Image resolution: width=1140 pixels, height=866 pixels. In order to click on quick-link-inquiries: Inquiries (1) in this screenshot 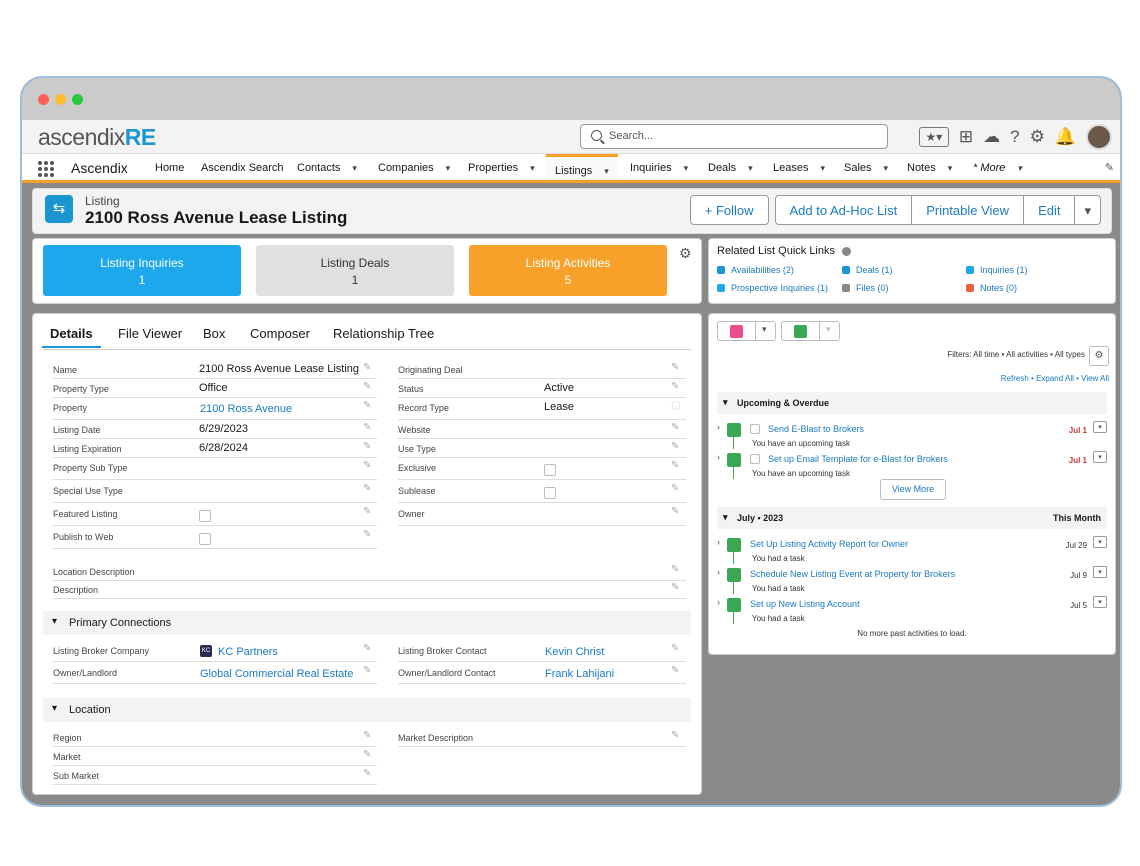, I will do `click(997, 270)`.